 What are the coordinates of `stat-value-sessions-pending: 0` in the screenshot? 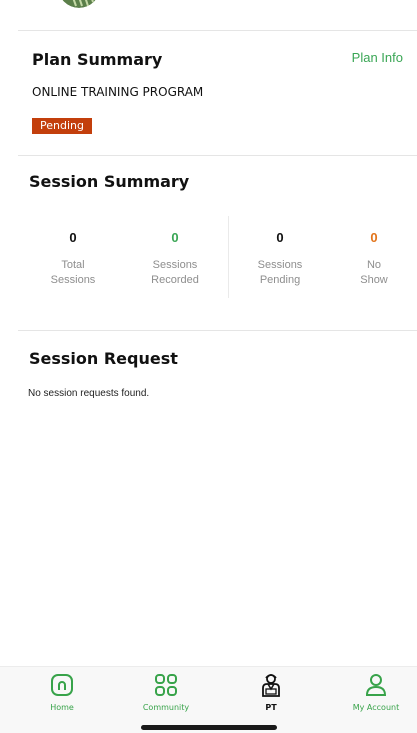 It's located at (280, 237).